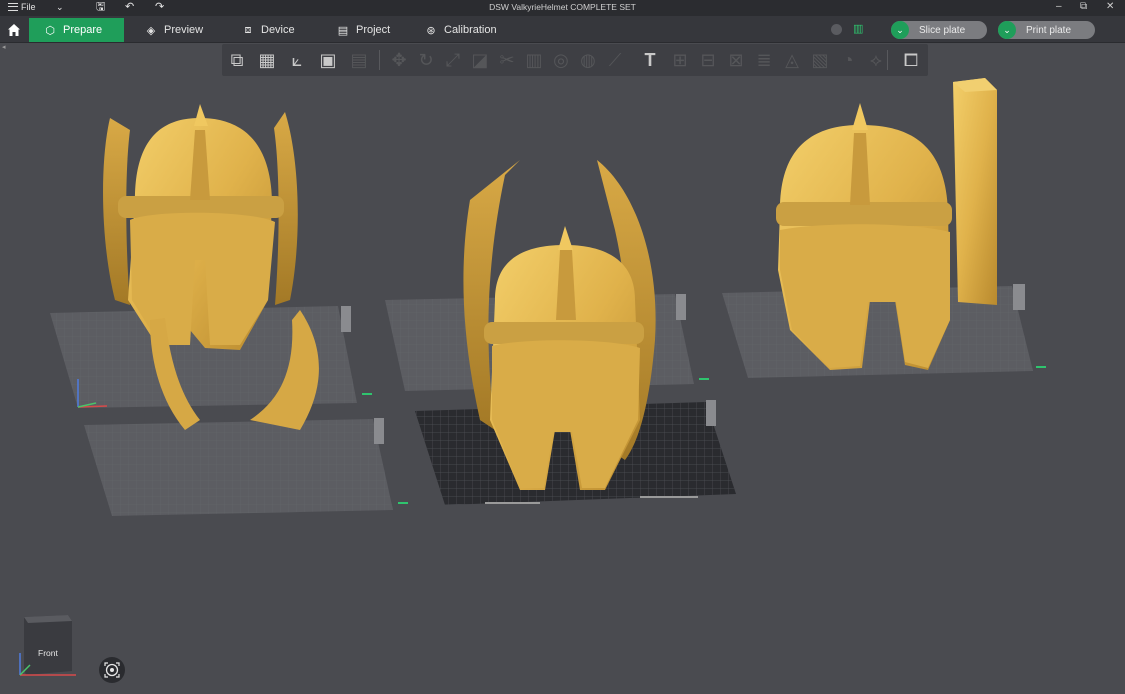 This screenshot has width=1125, height=694. Describe the element at coordinates (50, 30) in the screenshot. I see `cube-icon: ⬡` at that location.